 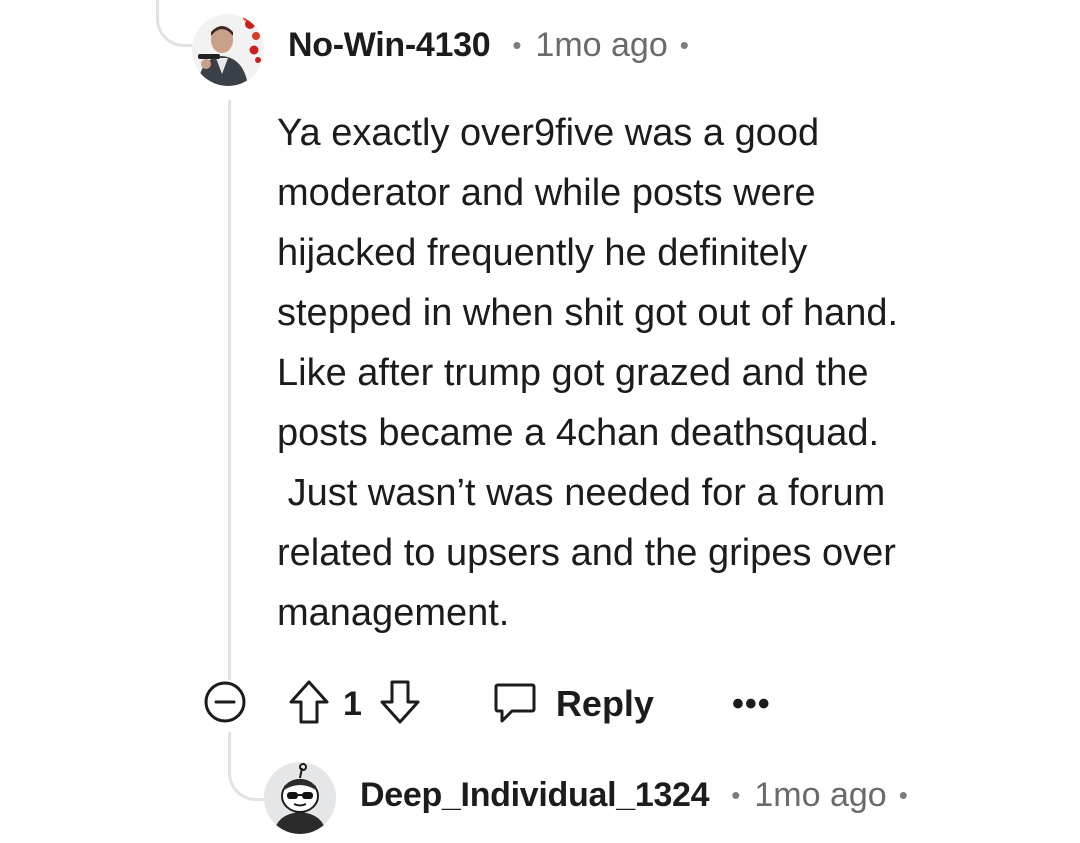 I want to click on collapse-button, so click(x=225, y=704).